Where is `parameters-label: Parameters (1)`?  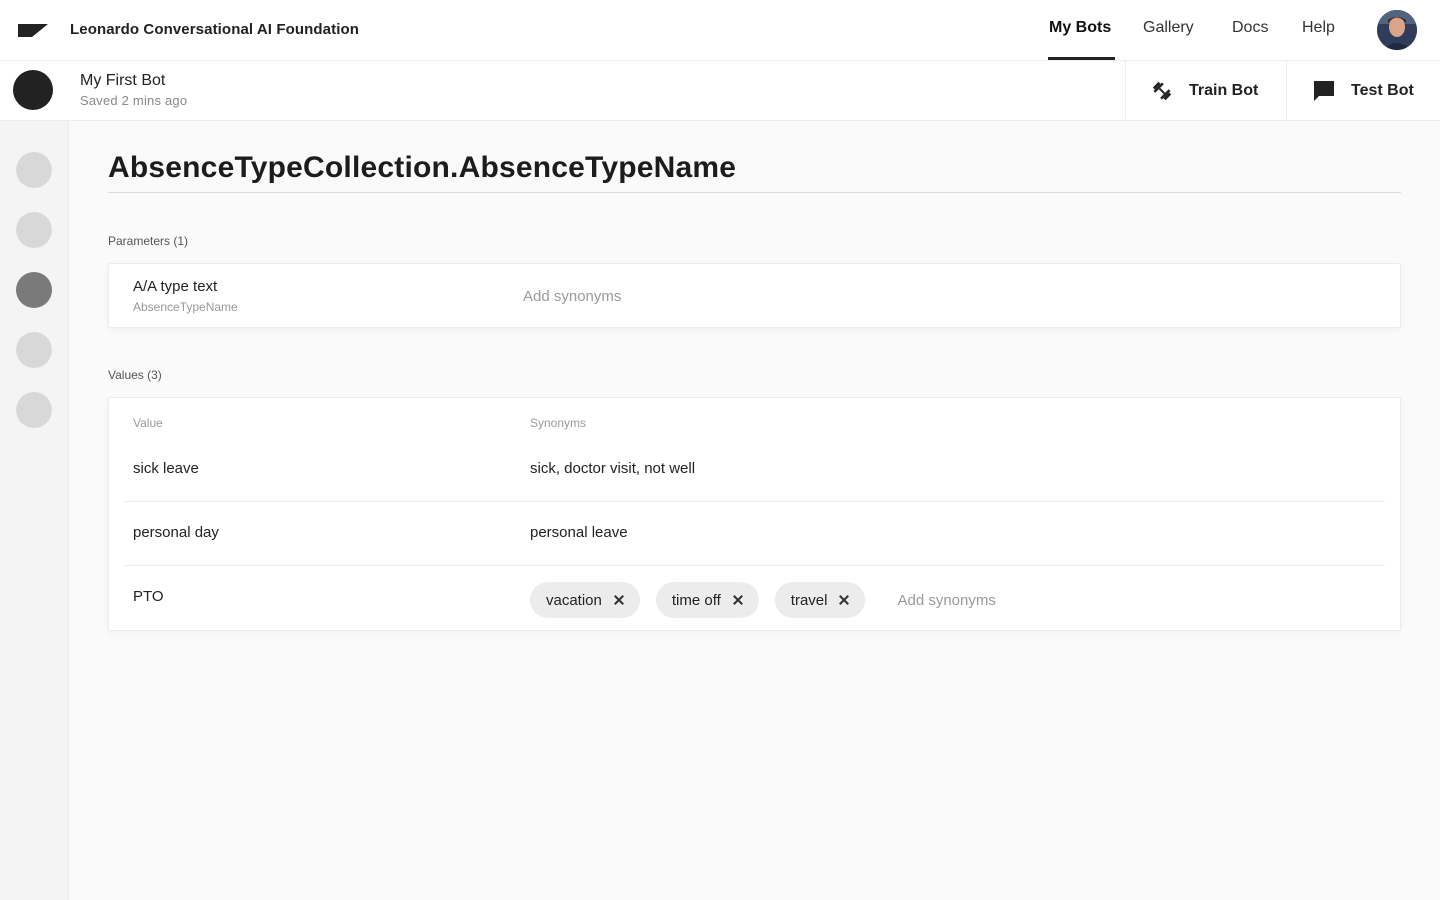 parameters-label: Parameters (1) is located at coordinates (148, 241).